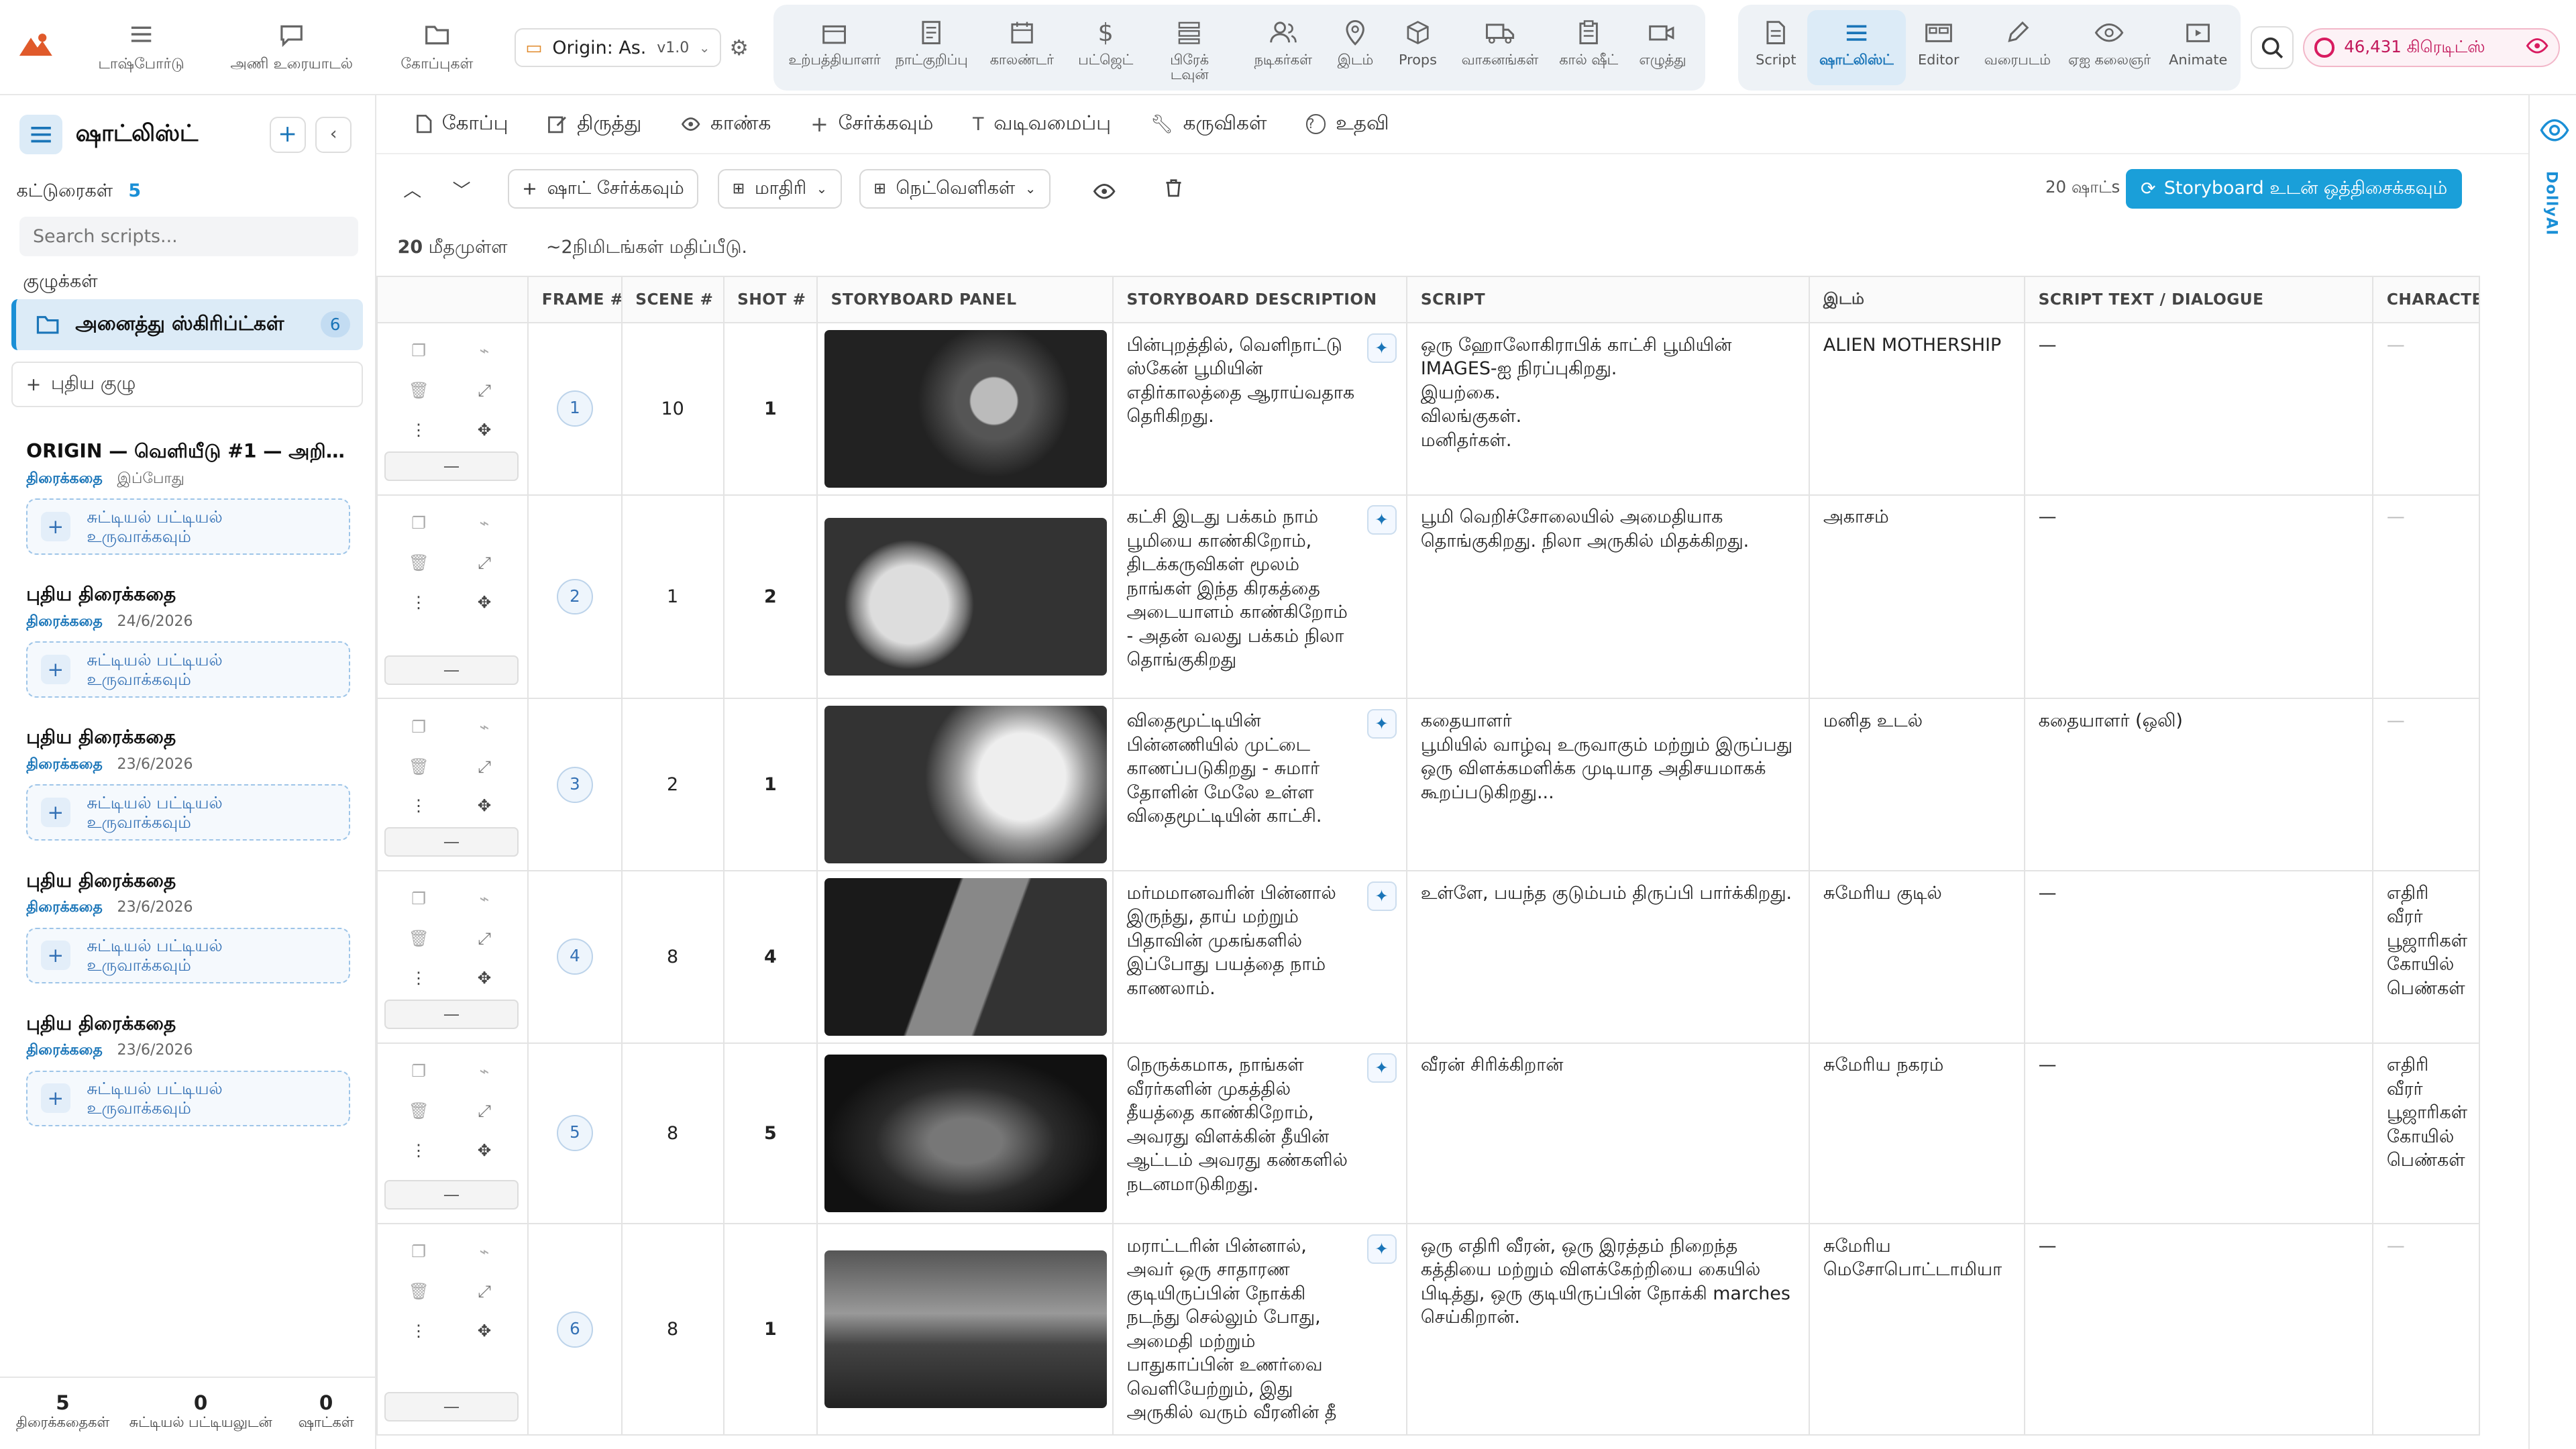  What do you see at coordinates (2109, 42) in the screenshot?
I see `tool-ai-artist: ஏஐ கலைஞர்` at bounding box center [2109, 42].